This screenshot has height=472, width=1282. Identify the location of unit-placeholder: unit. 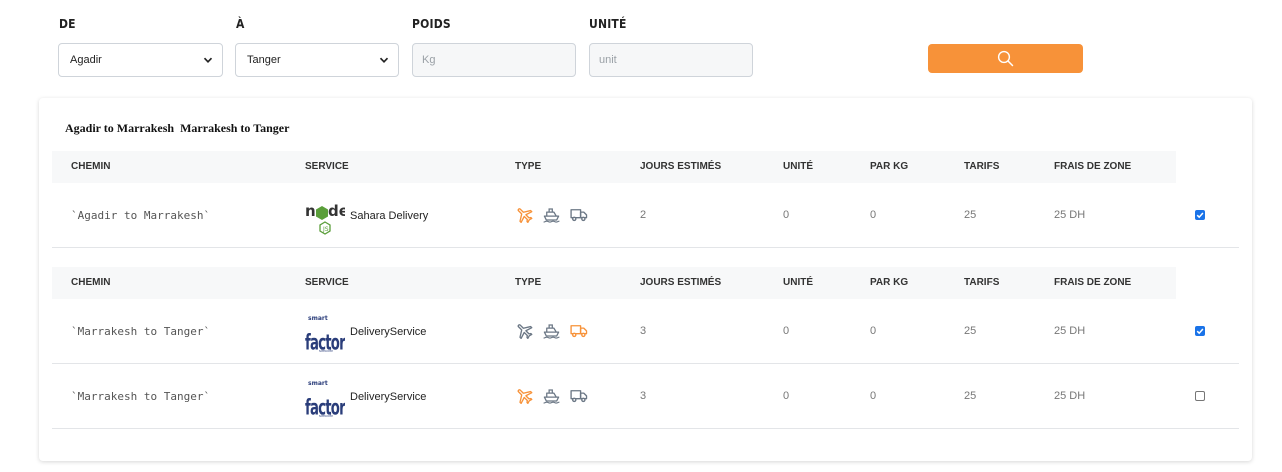
(608, 60).